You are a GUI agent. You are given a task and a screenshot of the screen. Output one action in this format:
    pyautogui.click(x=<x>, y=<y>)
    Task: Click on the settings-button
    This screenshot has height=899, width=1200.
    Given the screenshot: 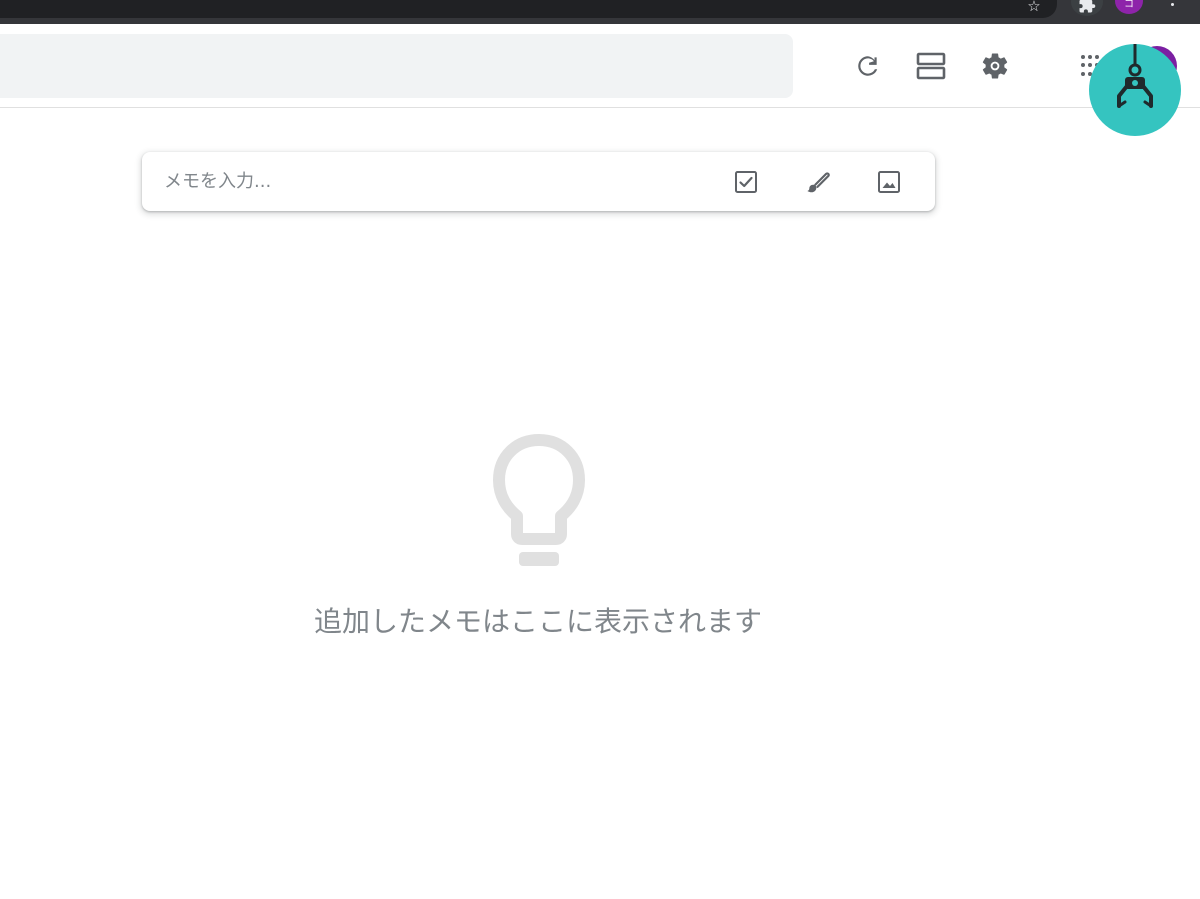 What is the action you would take?
    pyautogui.click(x=995, y=66)
    